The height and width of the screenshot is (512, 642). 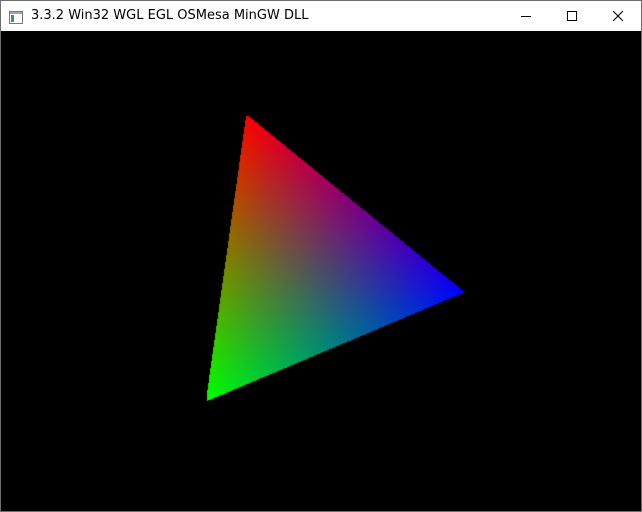 I want to click on window-title: 3.3.2 Win32 WGL EGL OSMesa MinGW DLL, so click(x=170, y=15).